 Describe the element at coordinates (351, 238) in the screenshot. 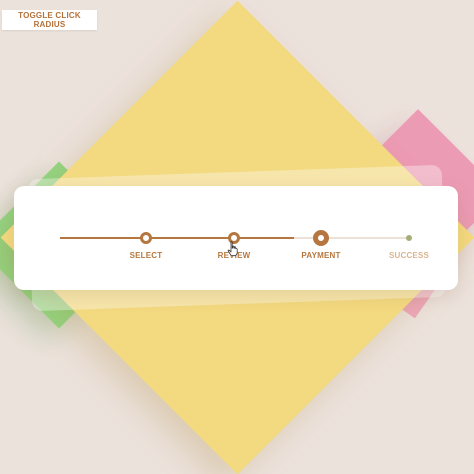

I see `progress-line-pending` at that location.